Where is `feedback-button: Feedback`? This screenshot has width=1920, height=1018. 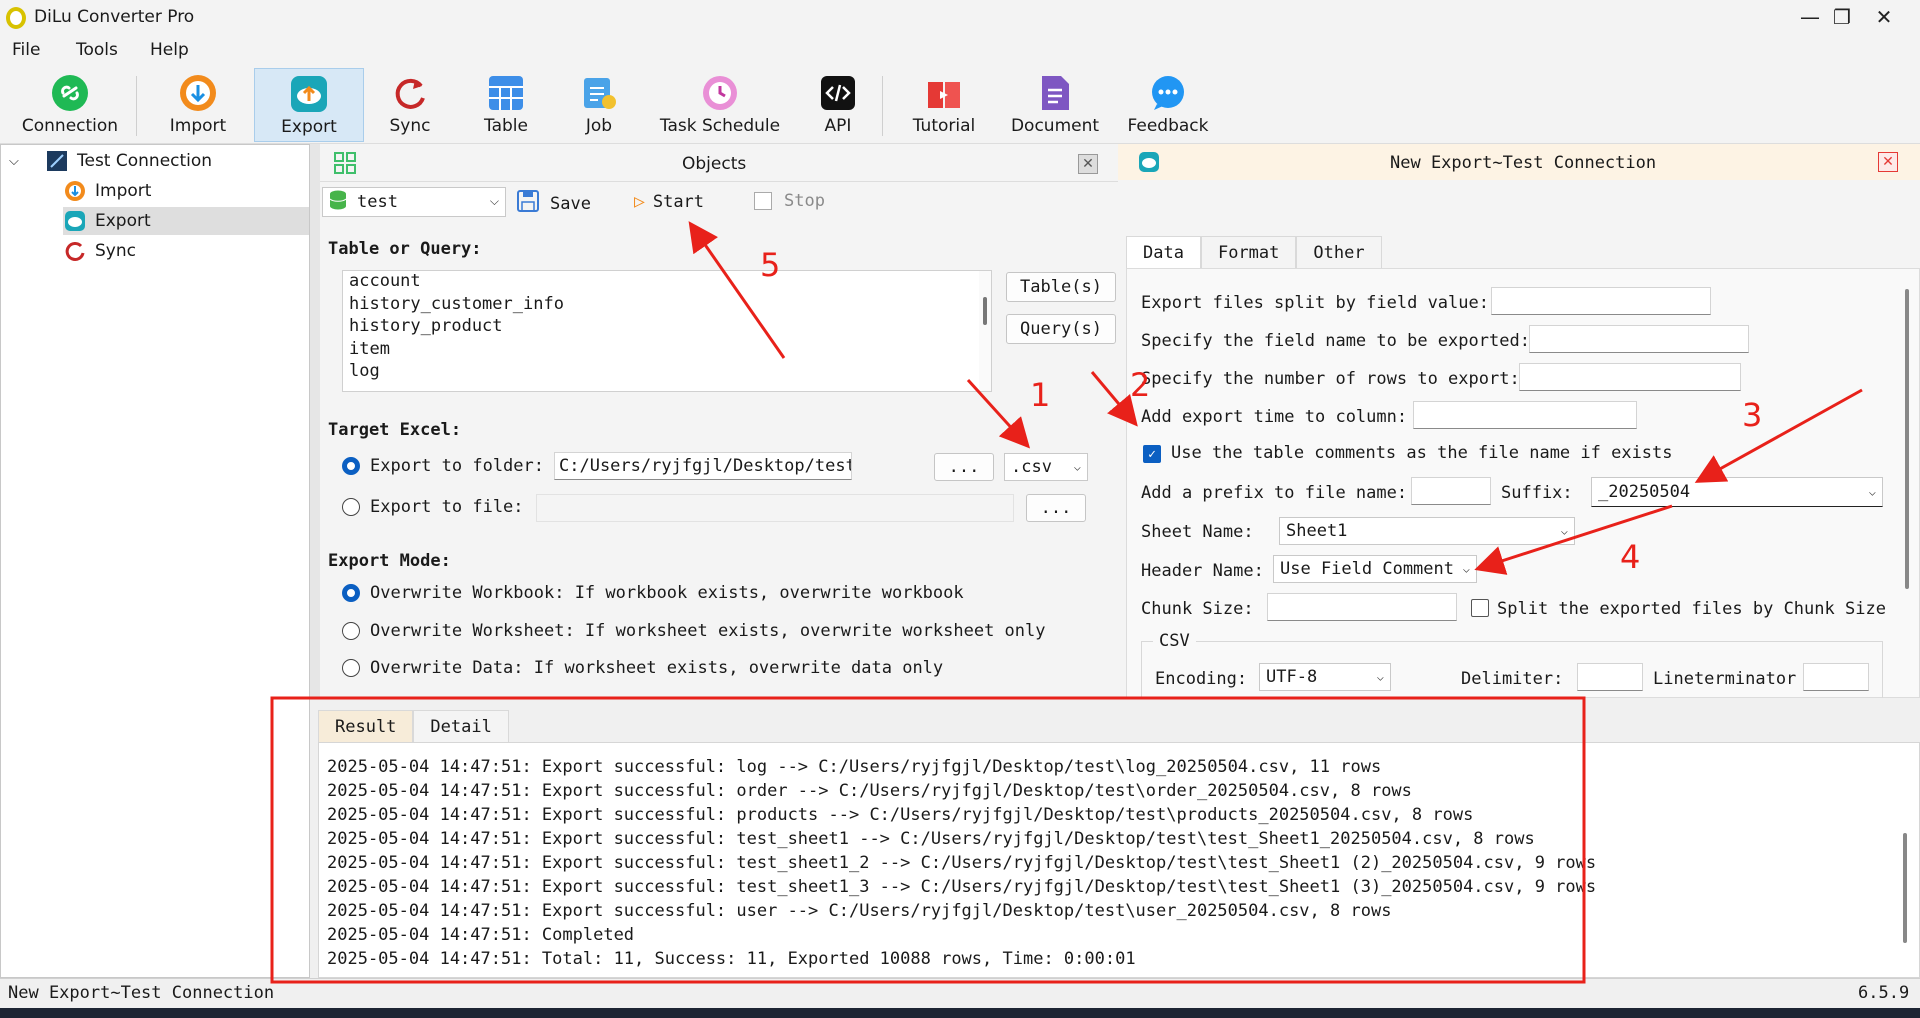 feedback-button: Feedback is located at coordinates (1168, 105).